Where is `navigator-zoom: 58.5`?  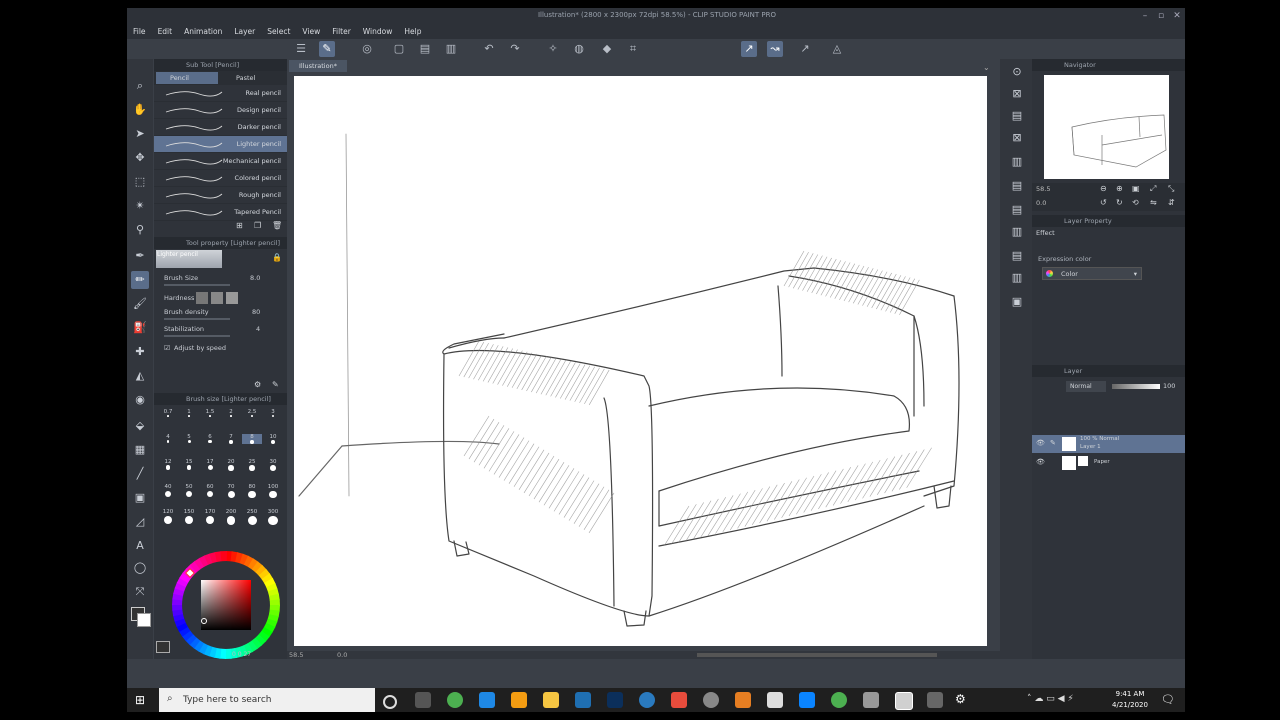 navigator-zoom: 58.5 is located at coordinates (1043, 189).